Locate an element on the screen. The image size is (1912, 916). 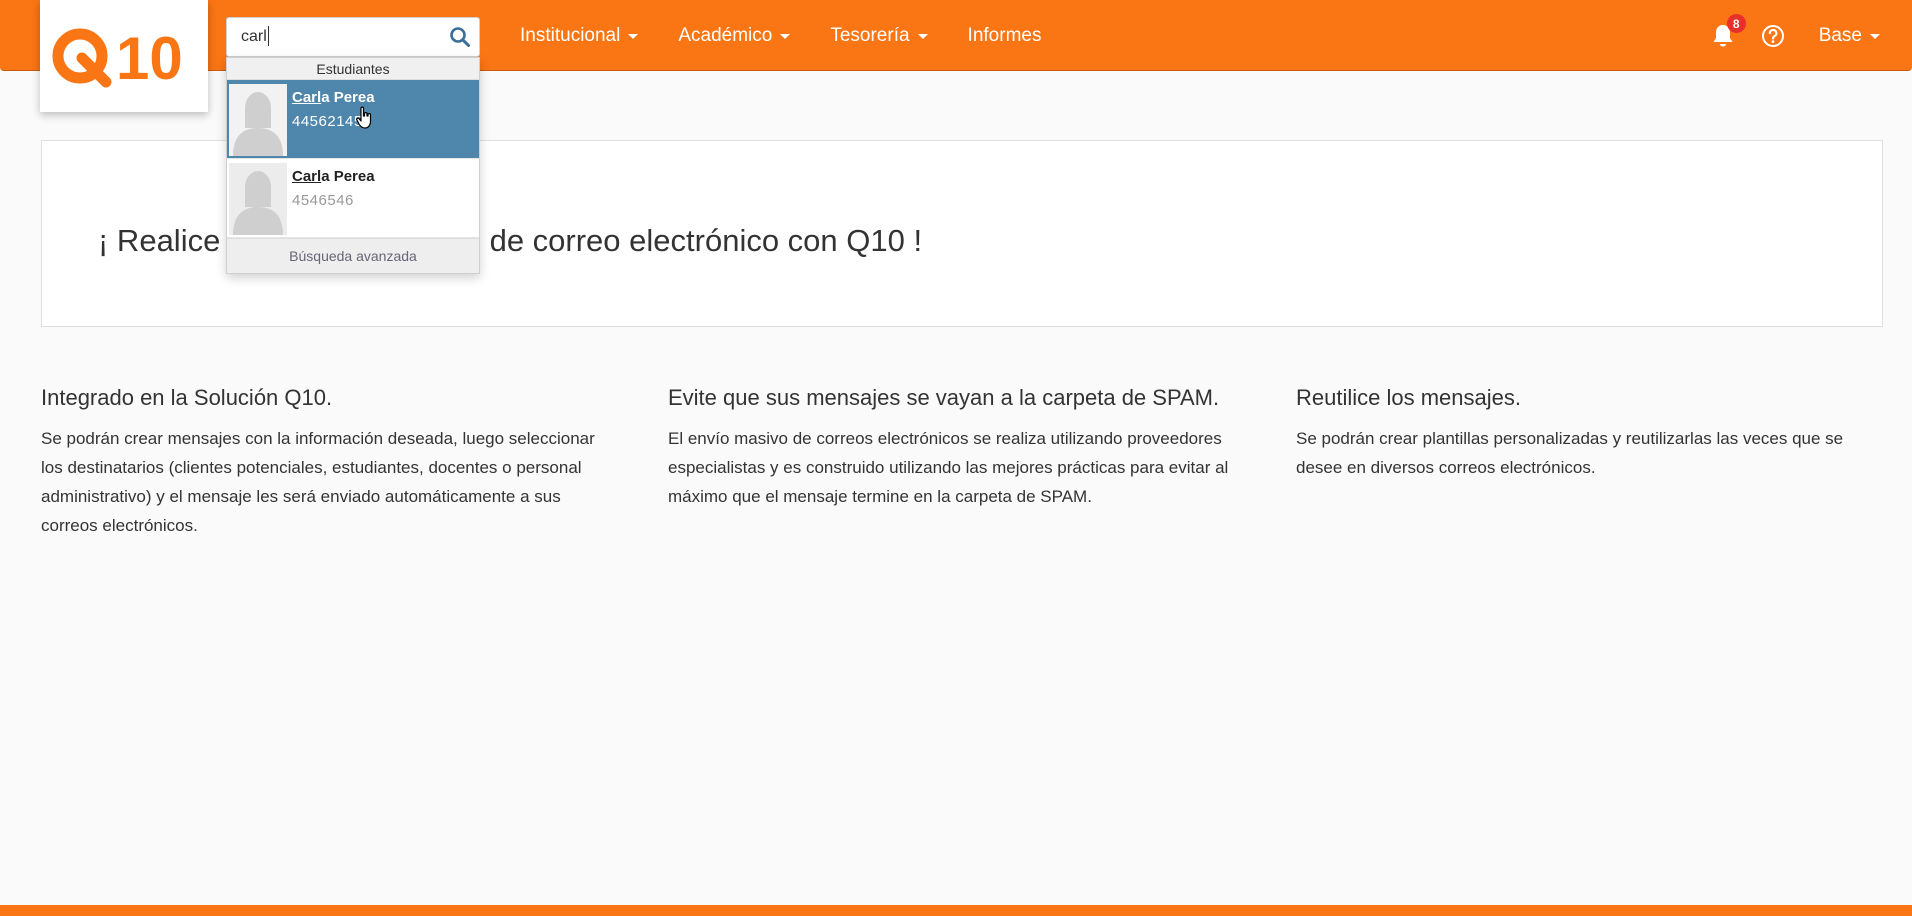
notification-badge: 8 is located at coordinates (1736, 23).